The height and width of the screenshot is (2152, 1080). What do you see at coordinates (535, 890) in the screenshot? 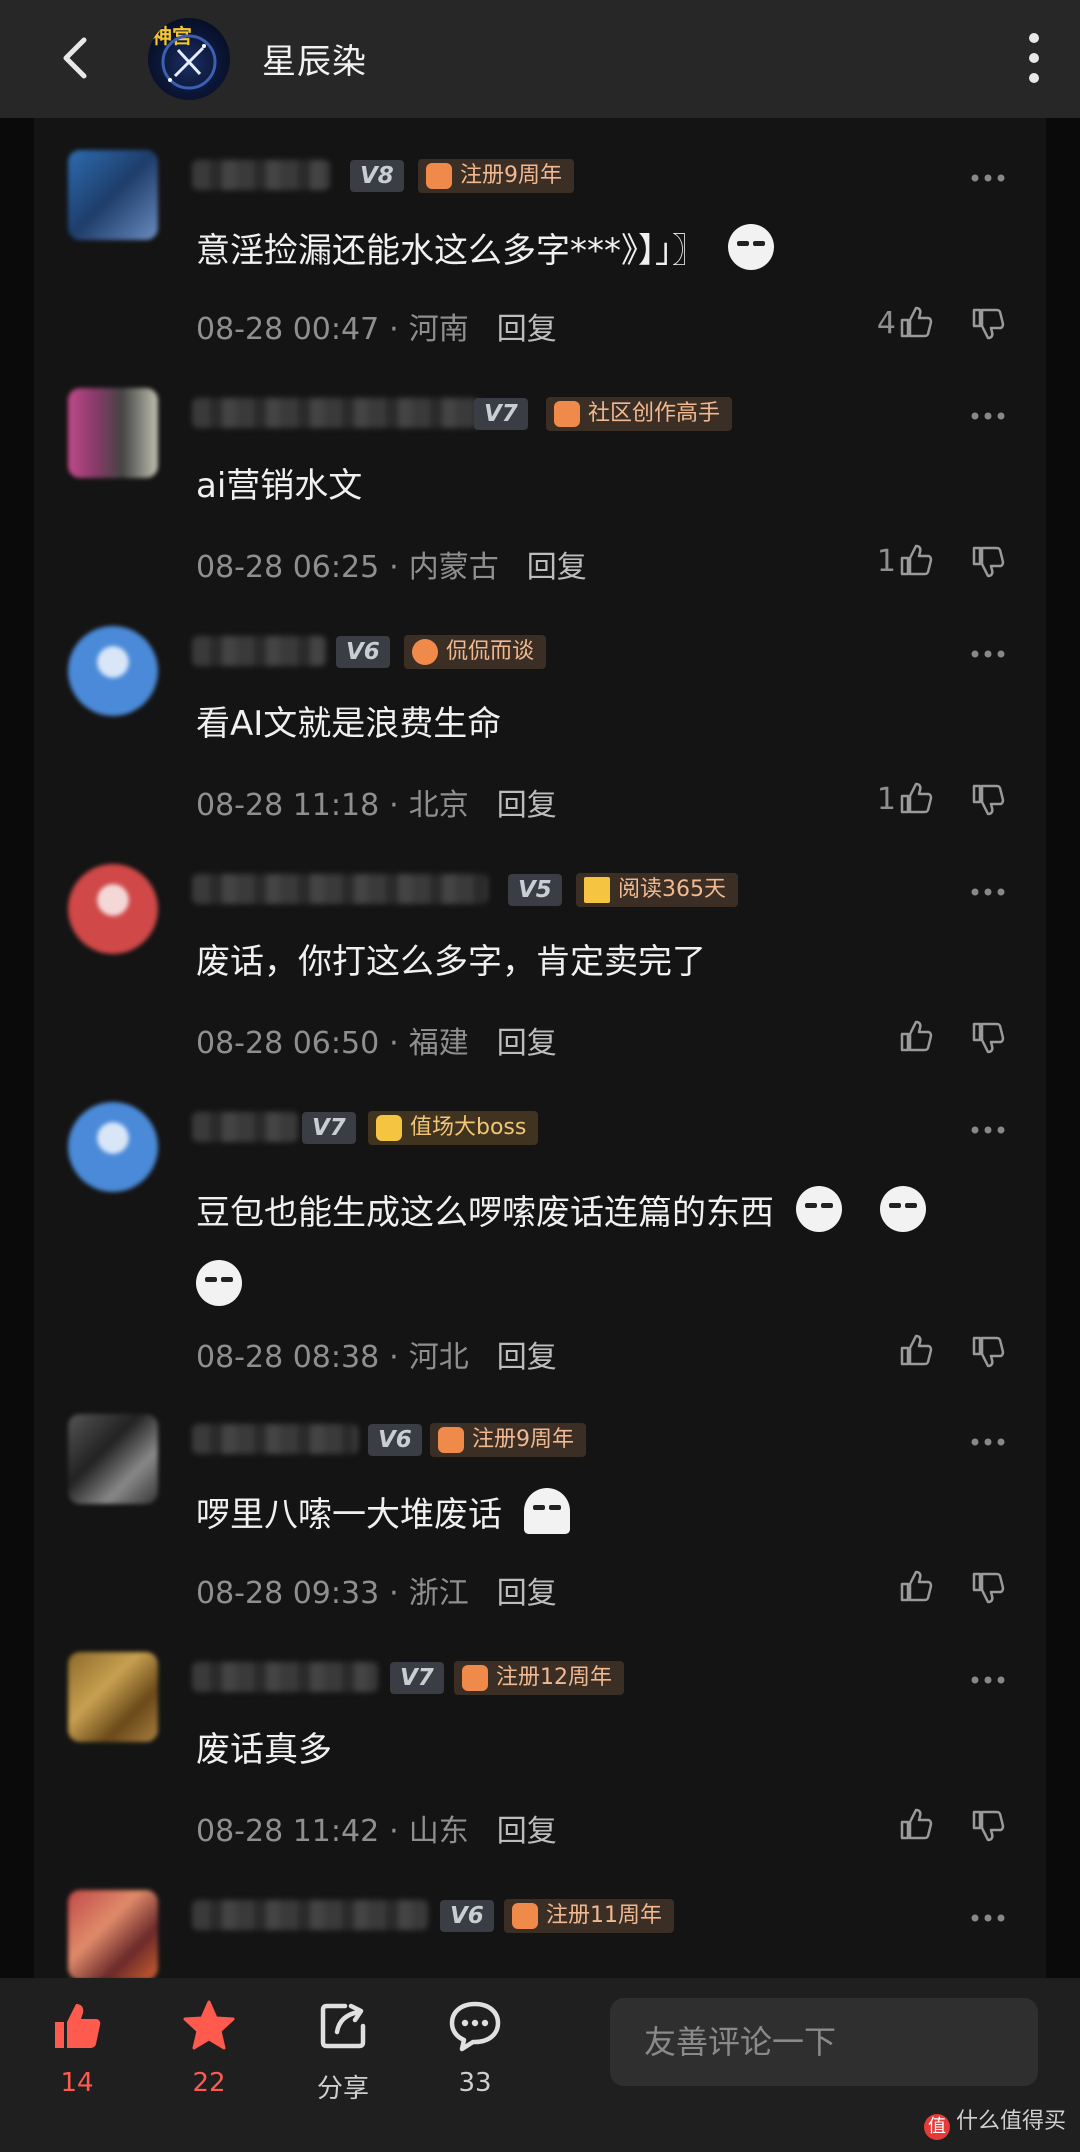
I see `level-badge: V5` at bounding box center [535, 890].